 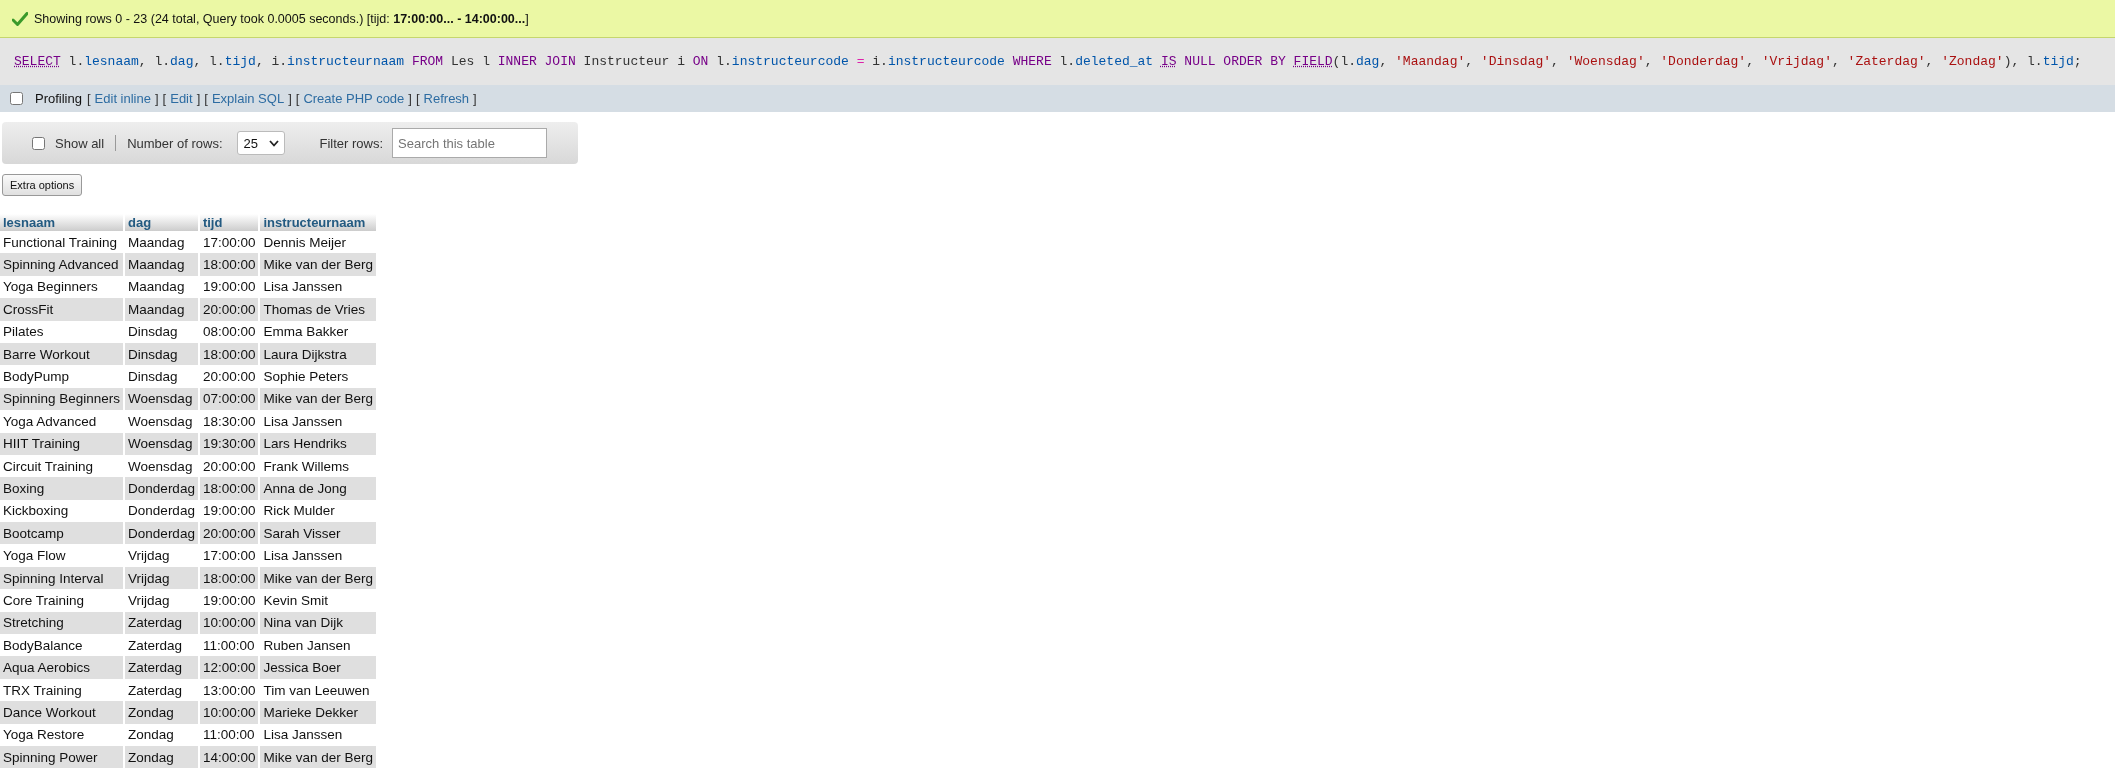 I want to click on table-cell: Marieke Dekker, so click(x=318, y=712).